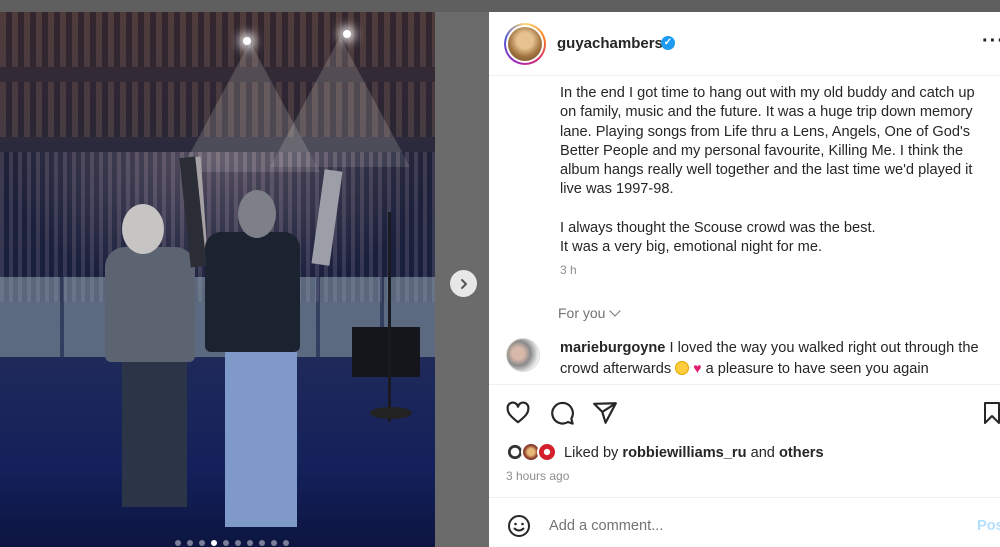 The width and height of the screenshot is (1000, 547). What do you see at coordinates (988, 526) in the screenshot?
I see `post-comment-button: Post` at bounding box center [988, 526].